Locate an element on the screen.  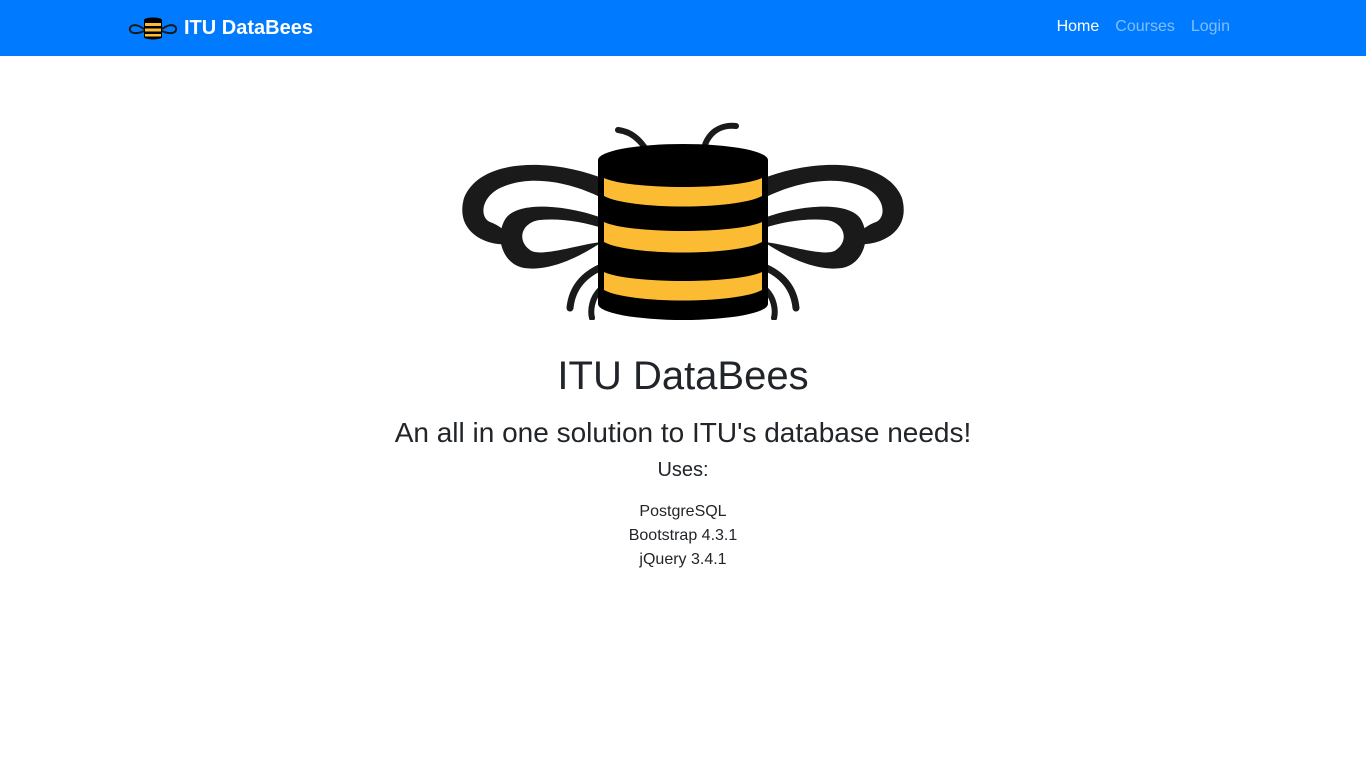
uses-item-postgresql: PostgreSQL is located at coordinates (683, 511).